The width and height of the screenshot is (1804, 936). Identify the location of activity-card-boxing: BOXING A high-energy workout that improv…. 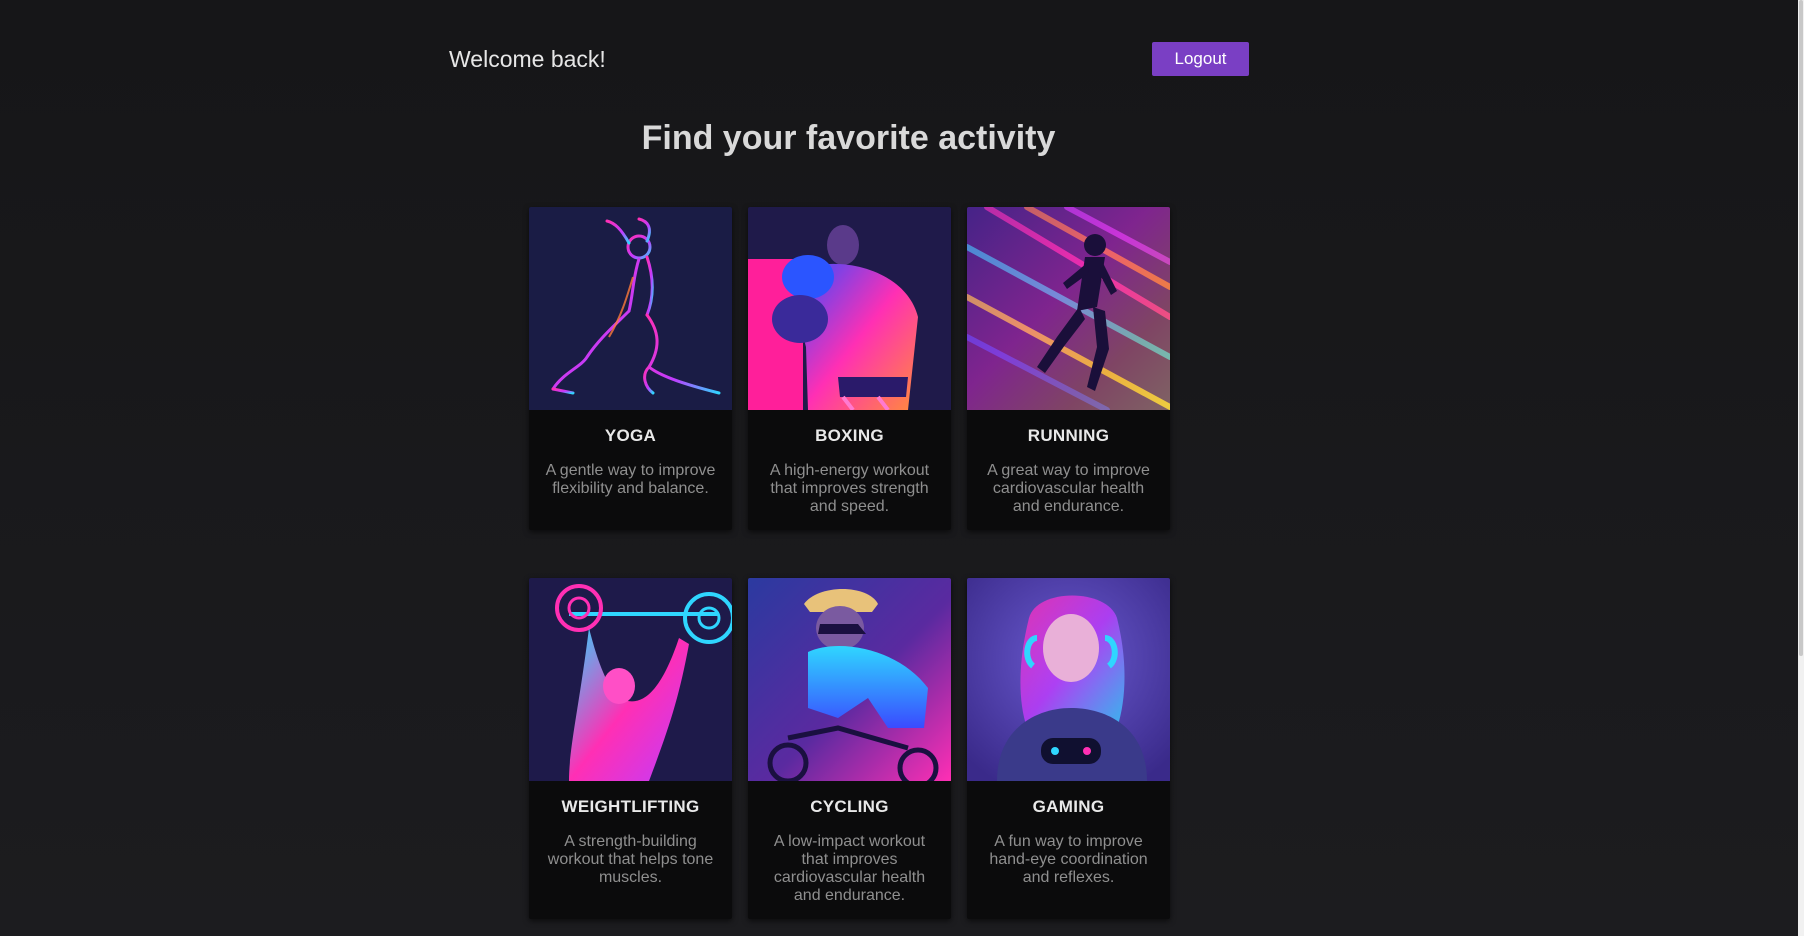
(849, 368).